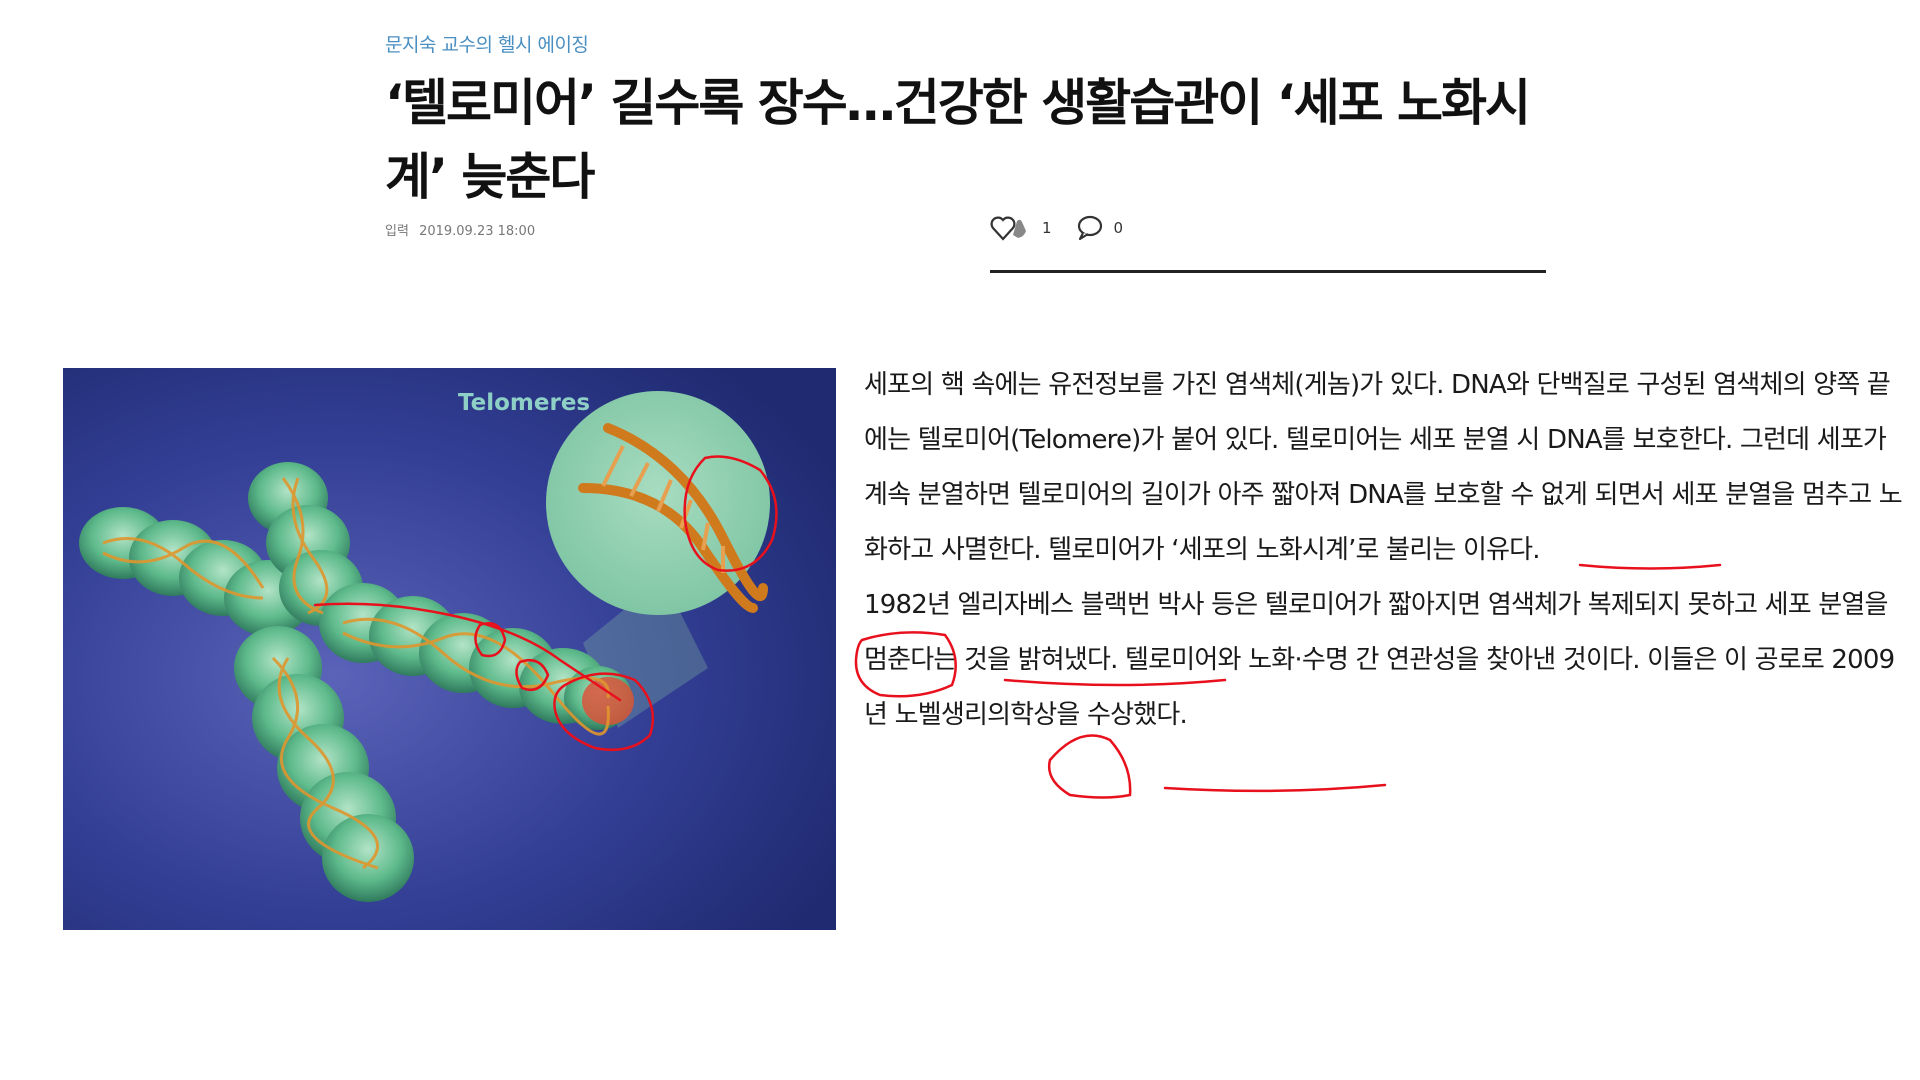  Describe the element at coordinates (524, 403) in the screenshot. I see `figure-label: Telomeres` at that location.